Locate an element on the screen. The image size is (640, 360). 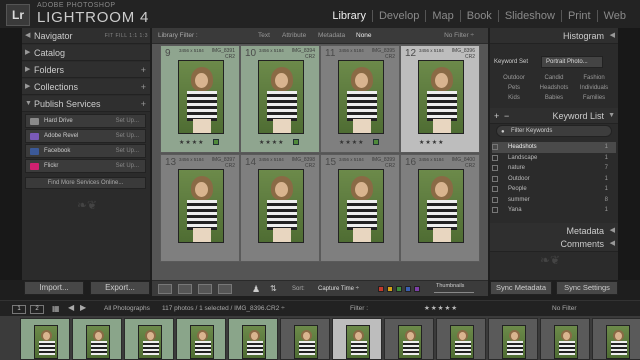
compare-view-icon is located at coordinates (205, 289).